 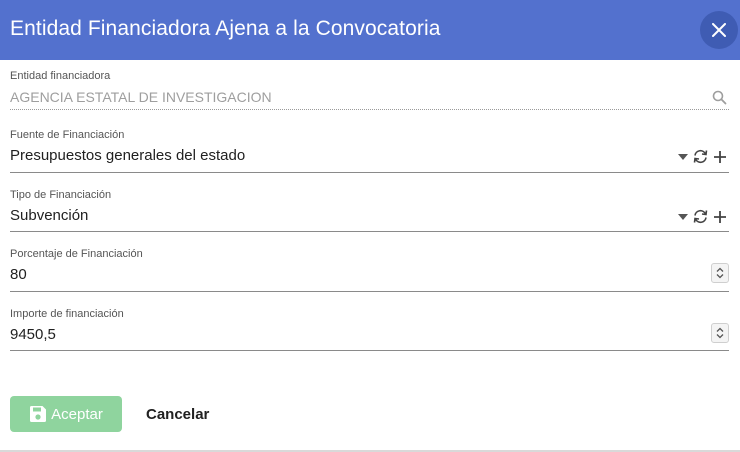 I want to click on porcentaje-financiacion-label: Porcentaje de Financiación, so click(x=76, y=254).